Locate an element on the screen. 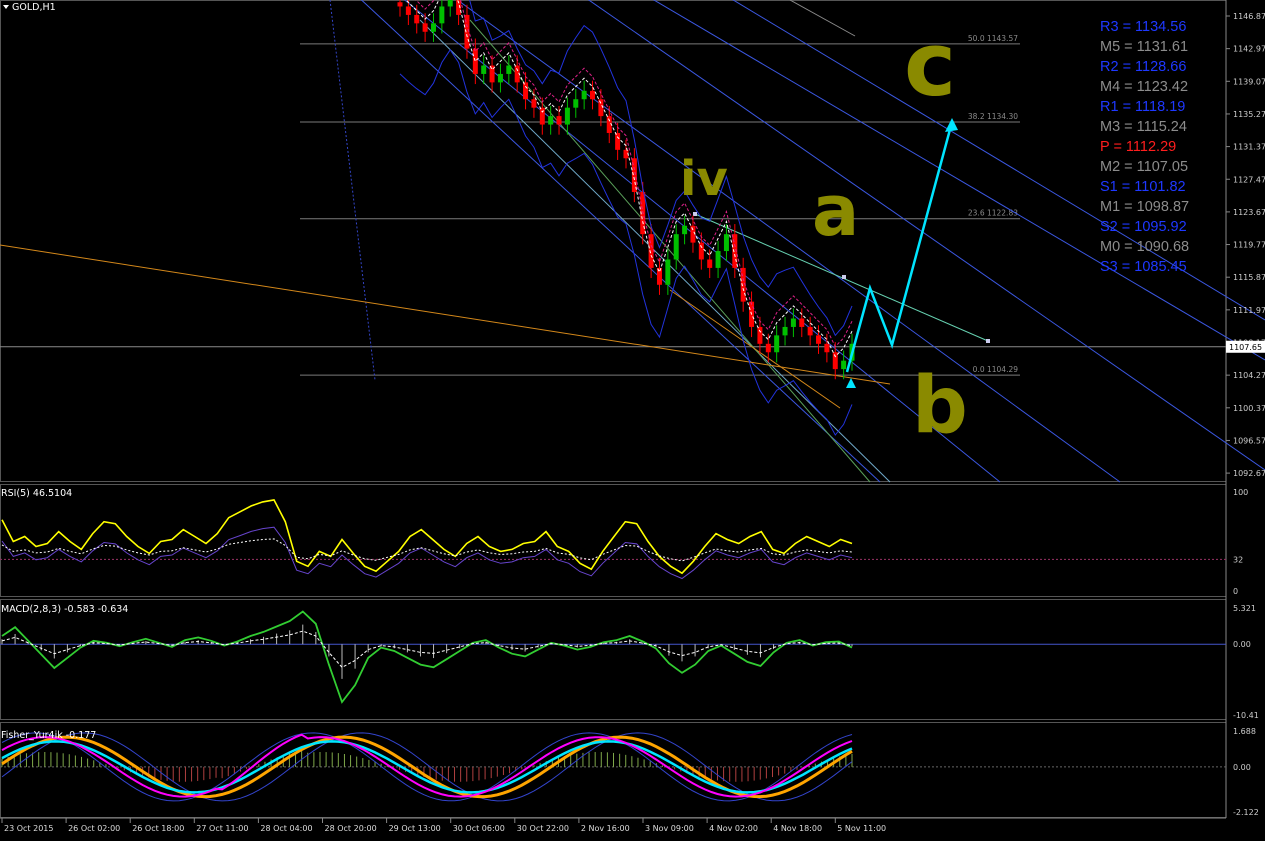 The height and width of the screenshot is (841, 1265). x-tick-label: 3 Nov 09:00 is located at coordinates (669, 828).